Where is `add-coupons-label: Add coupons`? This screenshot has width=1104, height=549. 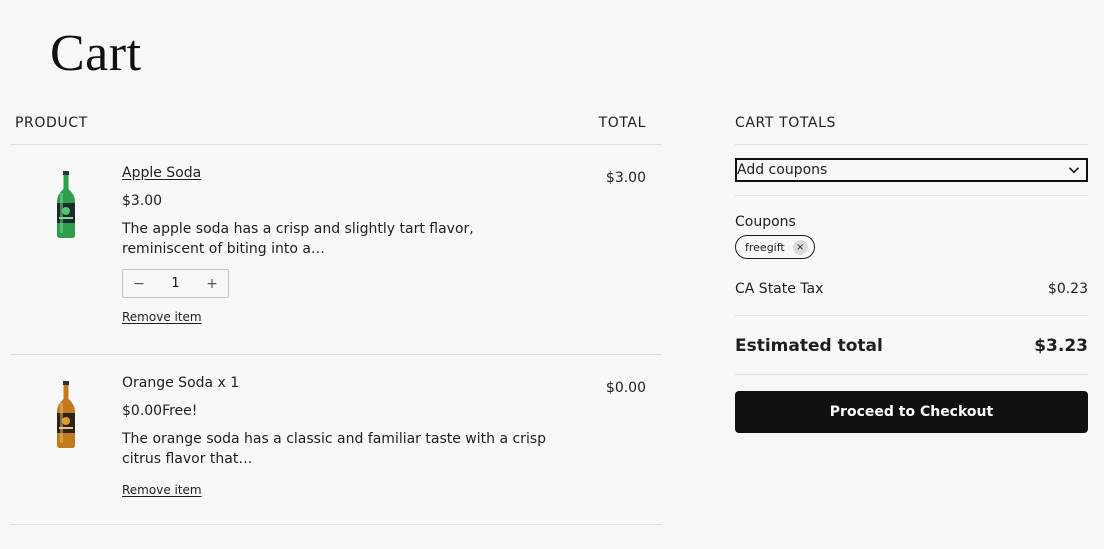 add-coupons-label: Add coupons is located at coordinates (782, 170).